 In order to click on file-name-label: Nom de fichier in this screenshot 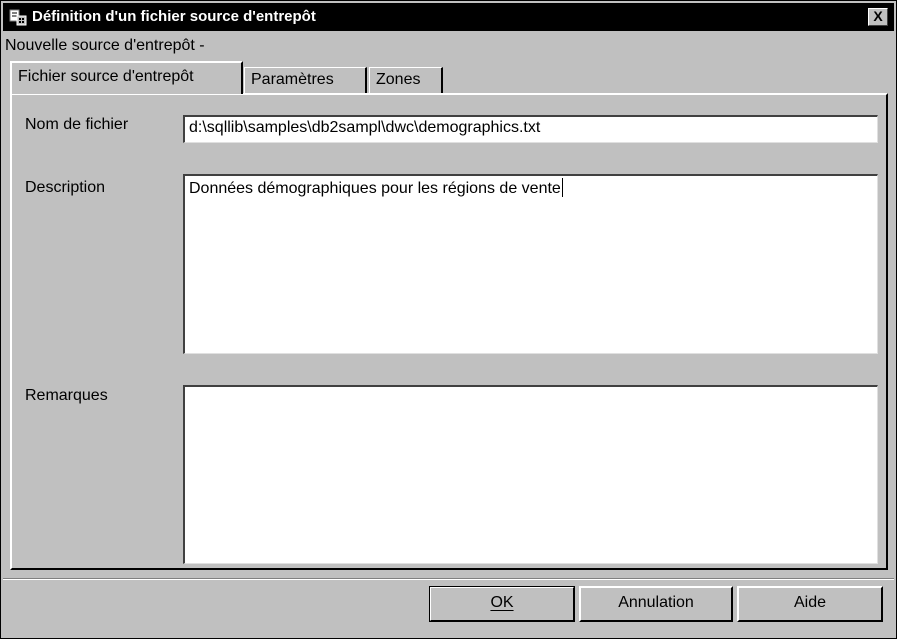, I will do `click(77, 124)`.